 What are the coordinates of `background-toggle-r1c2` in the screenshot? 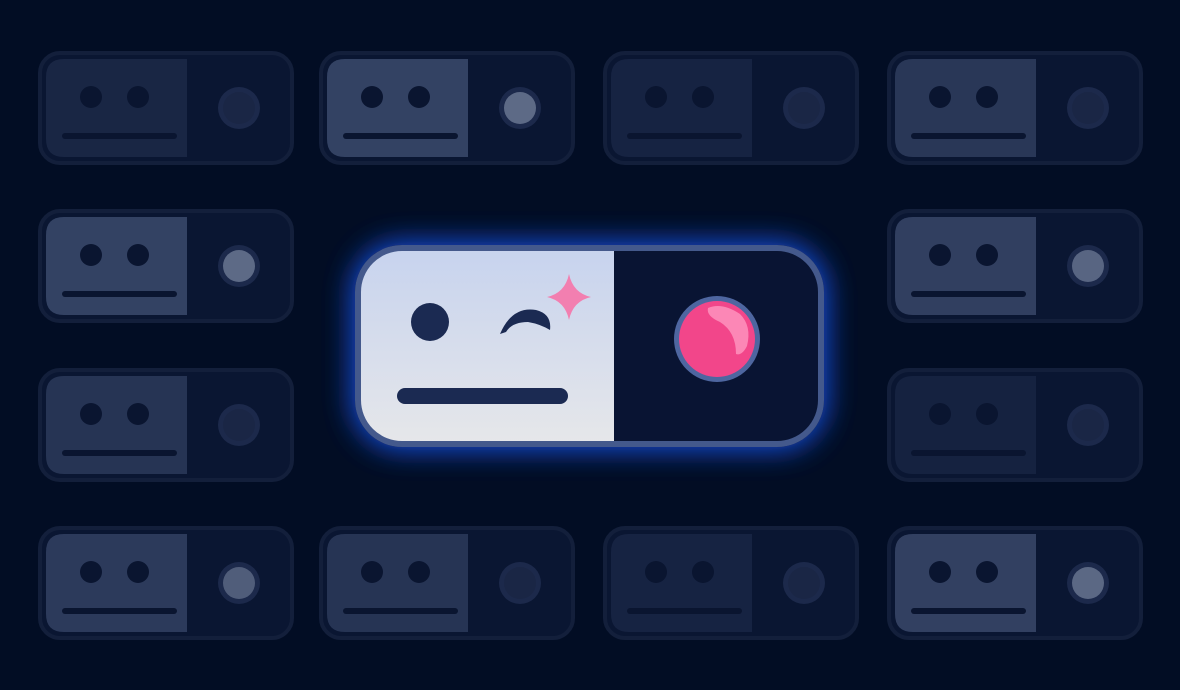 It's located at (447, 108).